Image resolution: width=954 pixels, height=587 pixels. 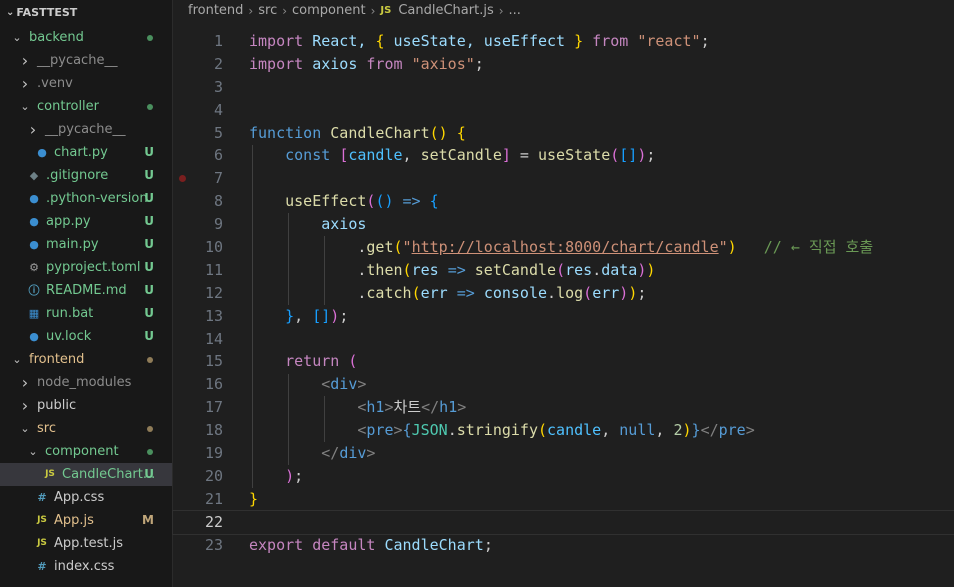 I want to click on file-item: JS CandleChart... U, so click(x=86, y=474).